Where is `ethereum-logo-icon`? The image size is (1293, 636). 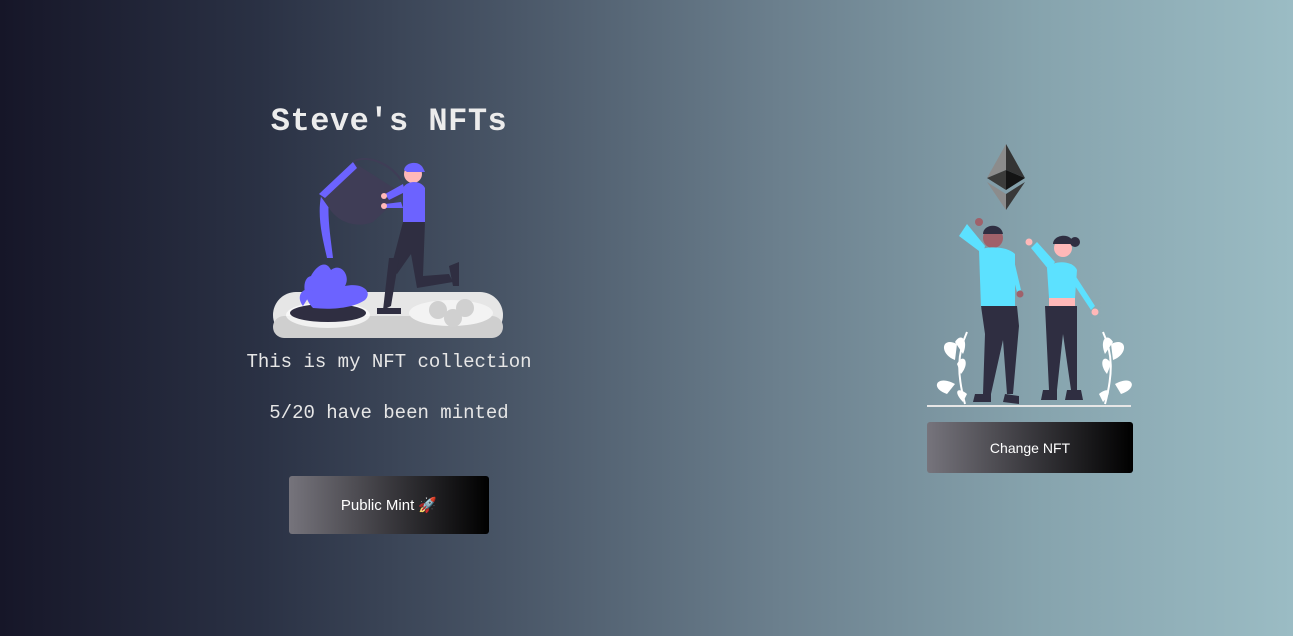
ethereum-logo-icon is located at coordinates (1006, 177).